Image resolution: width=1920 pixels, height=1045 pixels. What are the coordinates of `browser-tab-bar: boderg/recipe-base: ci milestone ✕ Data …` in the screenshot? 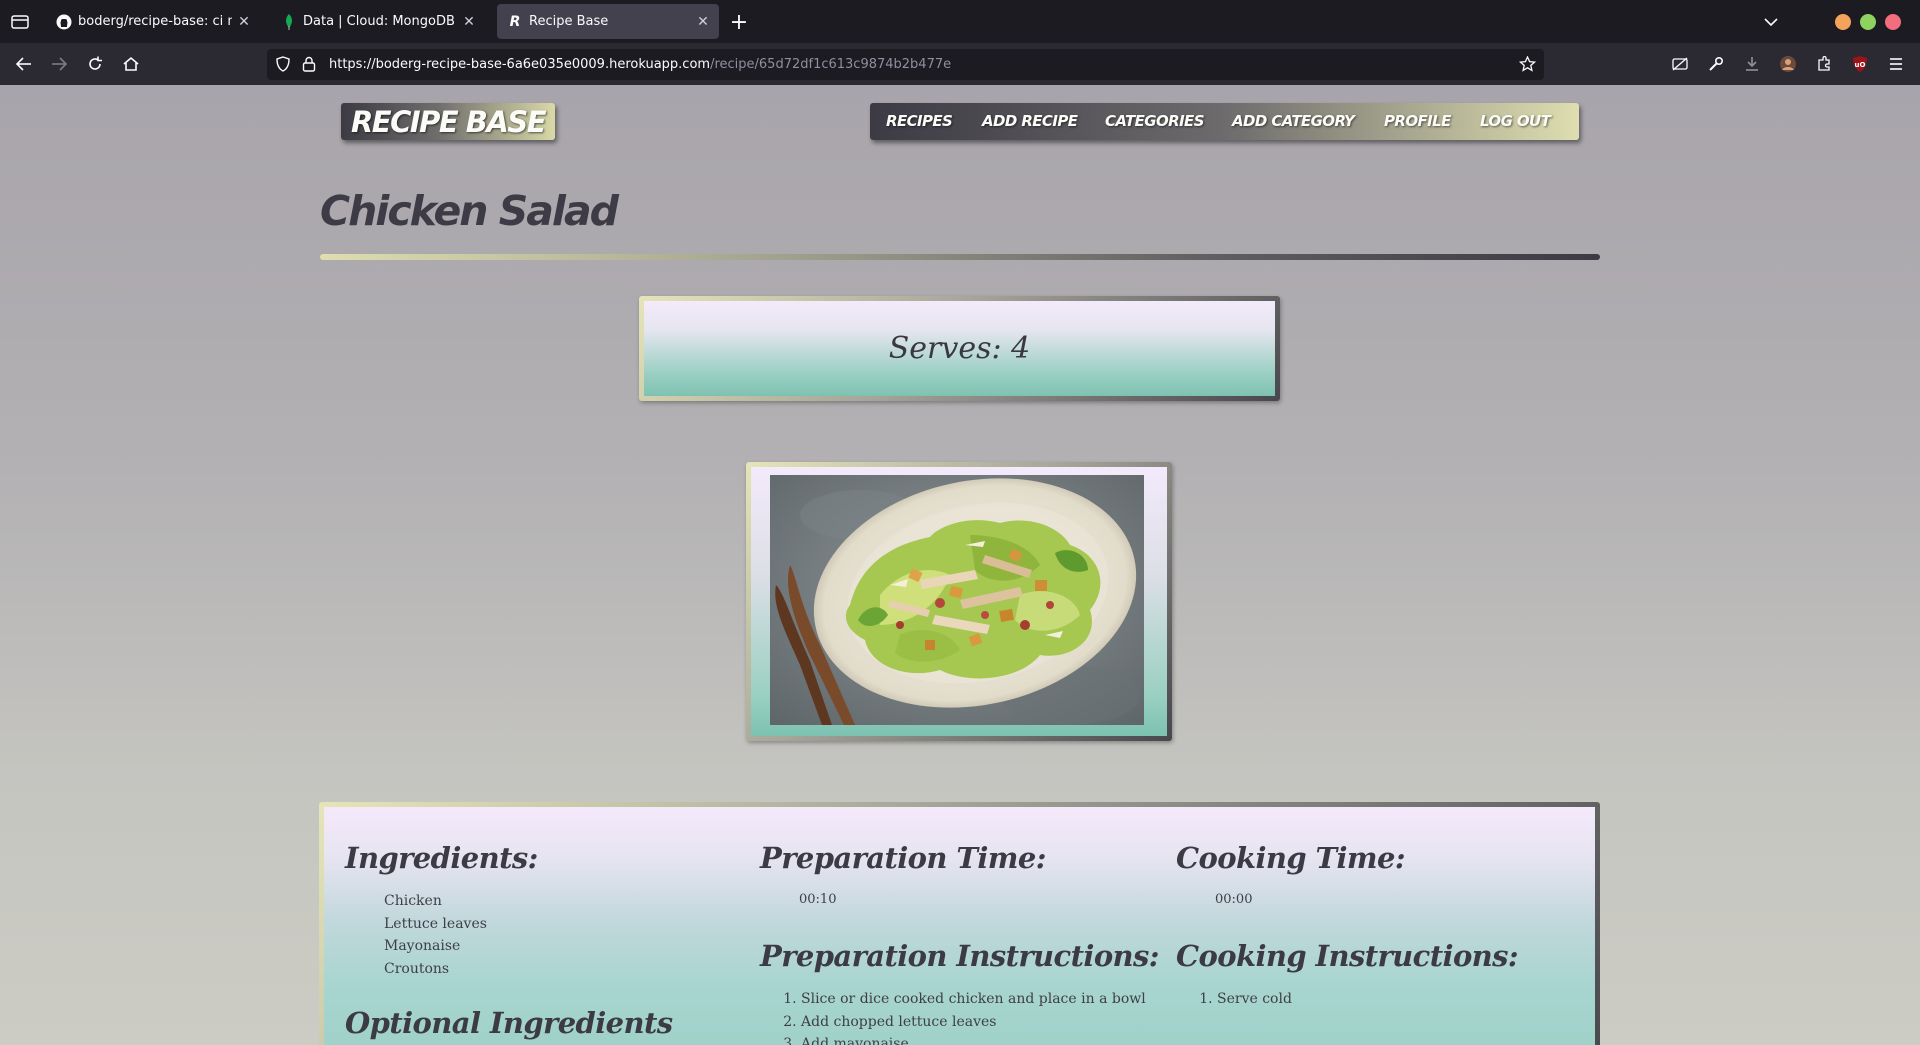 It's located at (960, 21).